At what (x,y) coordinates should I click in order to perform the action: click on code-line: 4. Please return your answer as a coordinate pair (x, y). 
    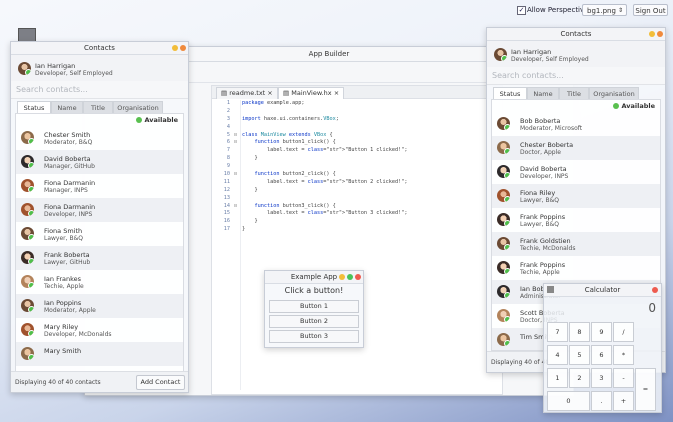
    Looking at the image, I should click on (357, 128).